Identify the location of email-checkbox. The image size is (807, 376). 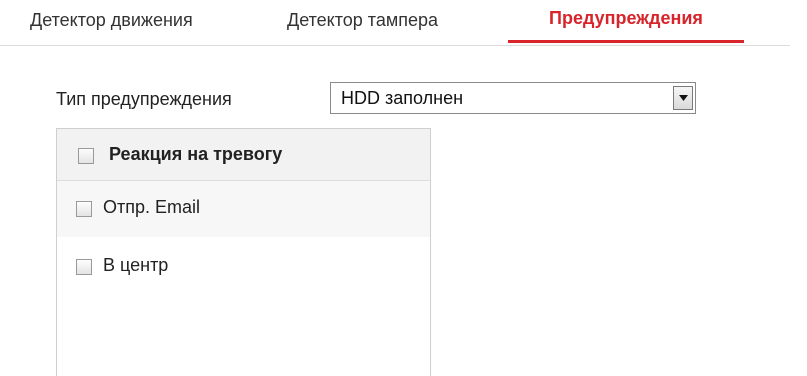
(84, 209).